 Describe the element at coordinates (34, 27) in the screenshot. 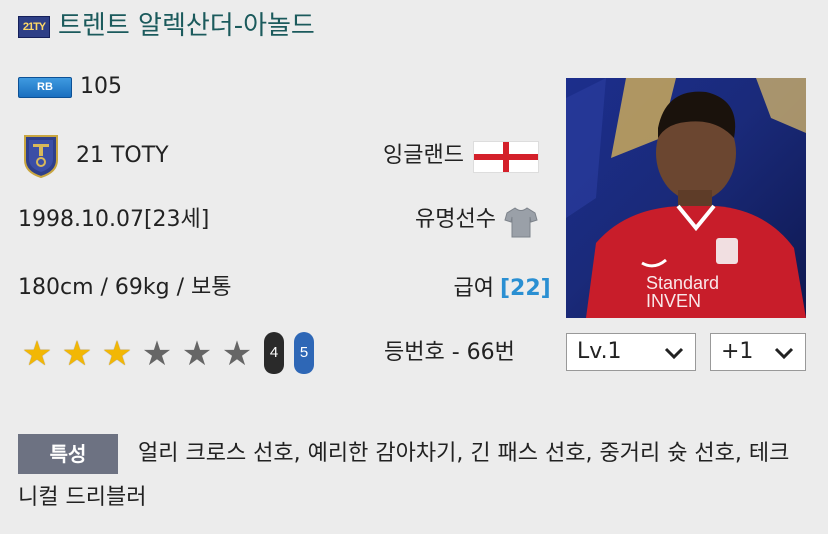

I see `season-icon: 21TY` at that location.